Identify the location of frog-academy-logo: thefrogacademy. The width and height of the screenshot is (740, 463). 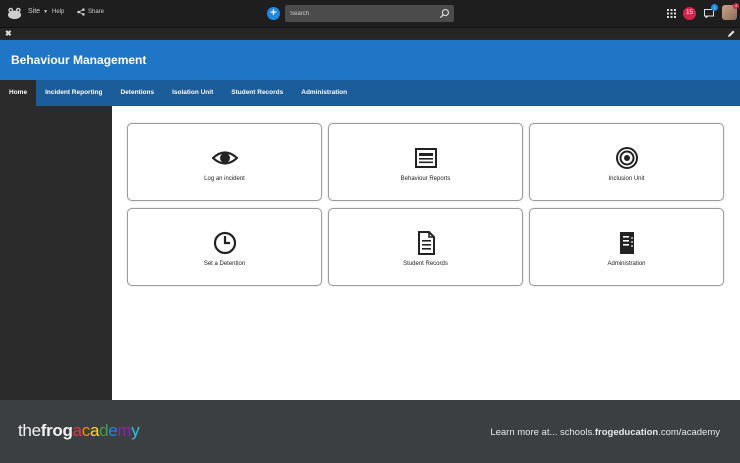
(79, 431).